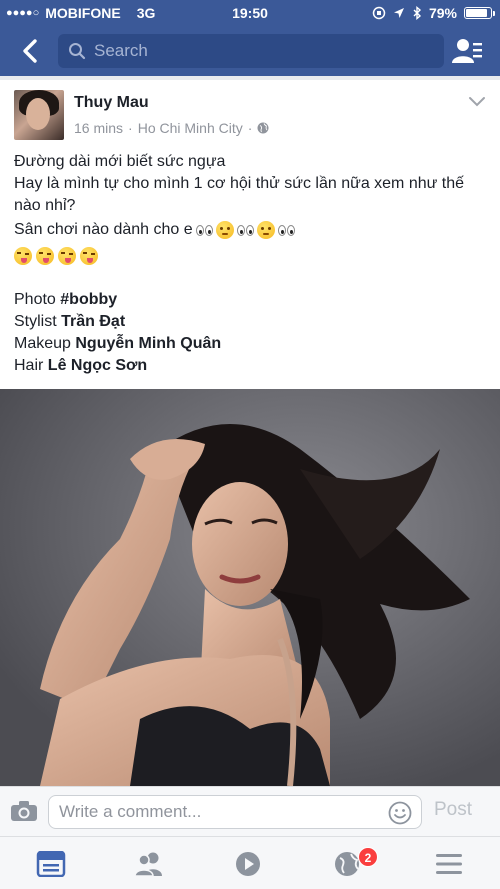 The width and height of the screenshot is (500, 889). Describe the element at coordinates (190, 128) in the screenshot. I see `post-location: Ho Chi Minh City` at that location.